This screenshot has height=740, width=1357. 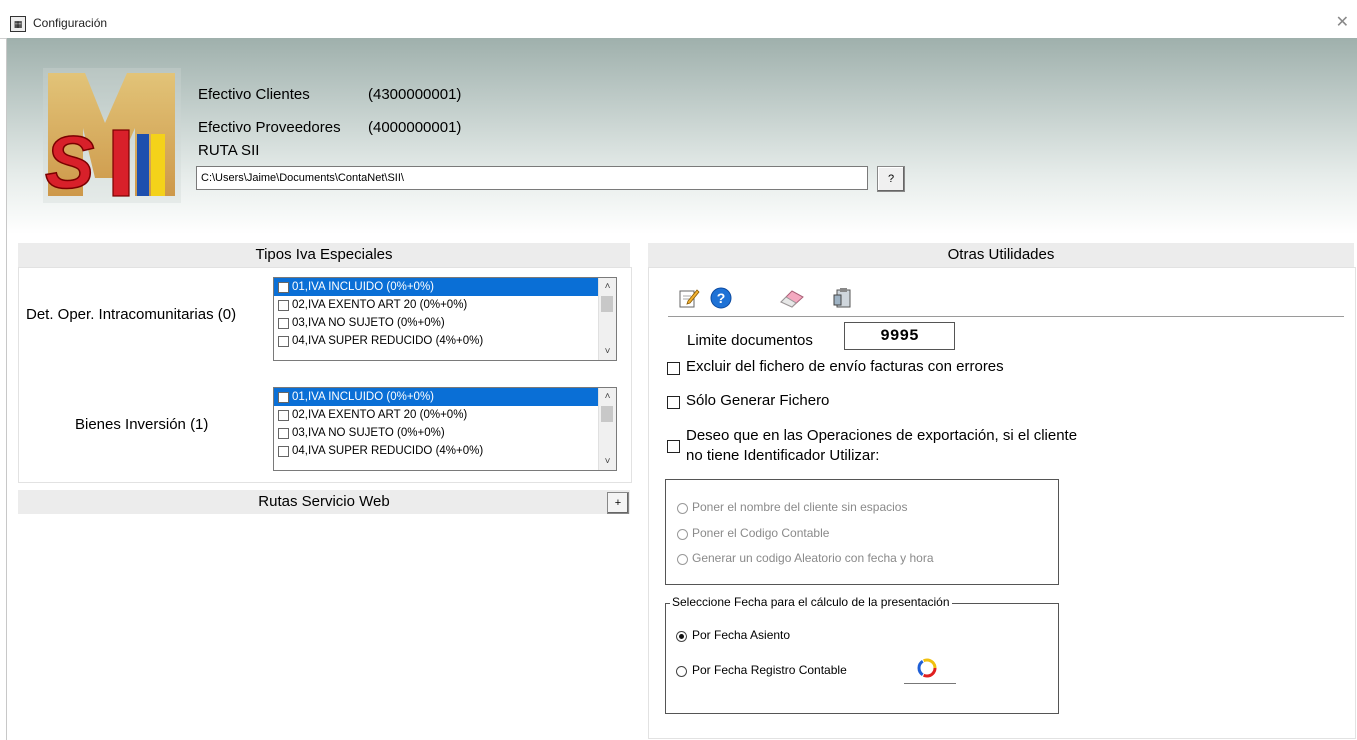 What do you see at coordinates (800, 507) in the screenshot?
I see `radio-nombre-cliente-label: Poner el nombre del cliente sin espacios` at bounding box center [800, 507].